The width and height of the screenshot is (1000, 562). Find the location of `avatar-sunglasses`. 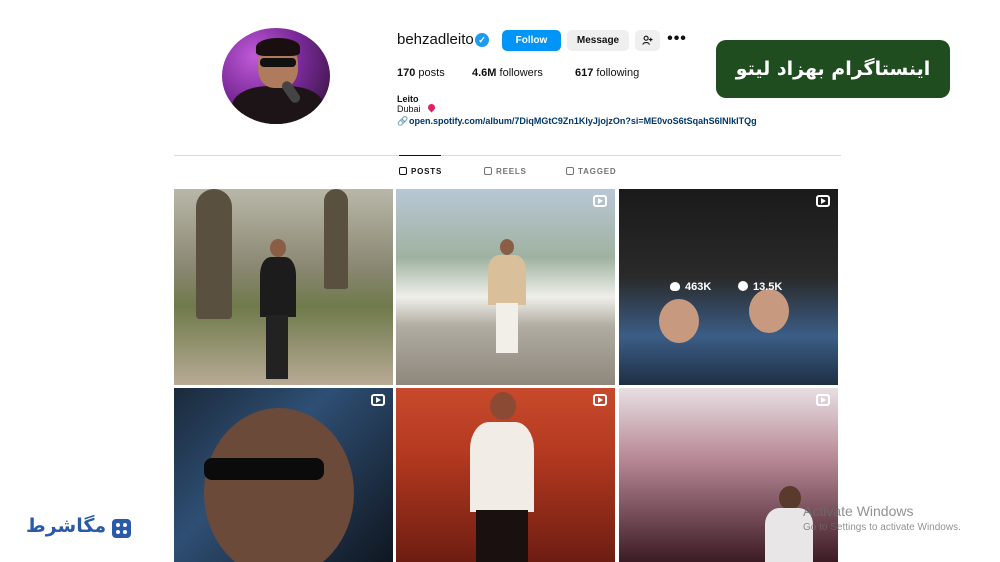

avatar-sunglasses is located at coordinates (278, 62).